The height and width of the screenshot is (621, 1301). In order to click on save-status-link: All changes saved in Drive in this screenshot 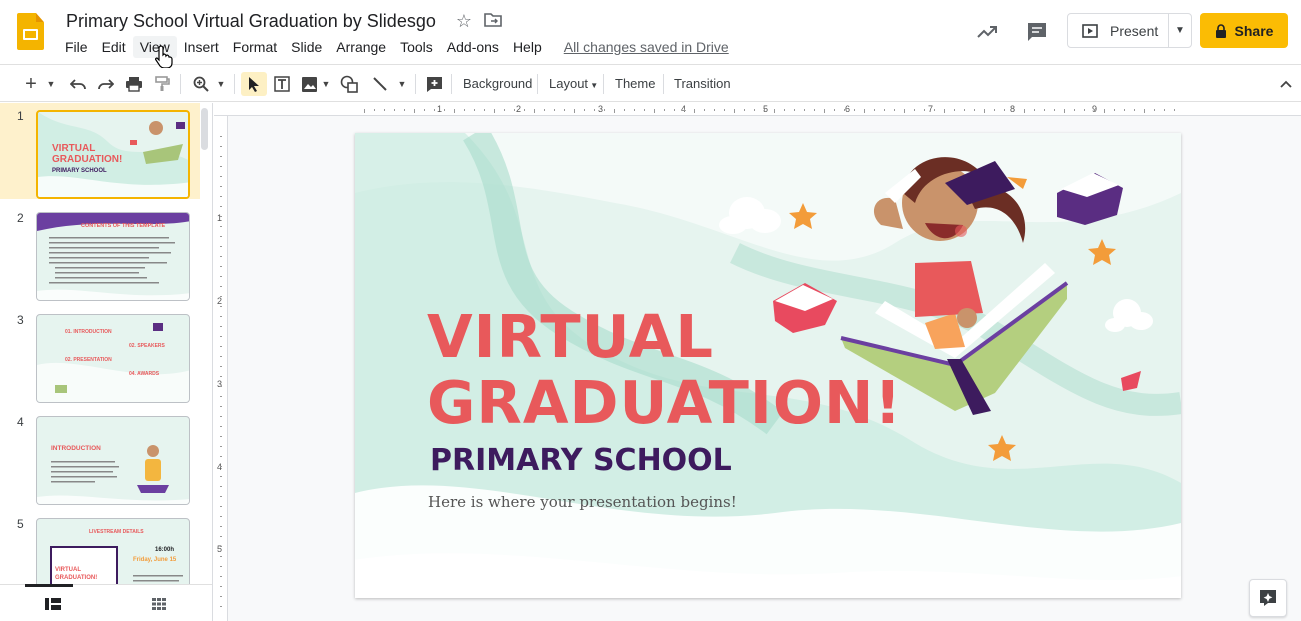, I will do `click(646, 47)`.